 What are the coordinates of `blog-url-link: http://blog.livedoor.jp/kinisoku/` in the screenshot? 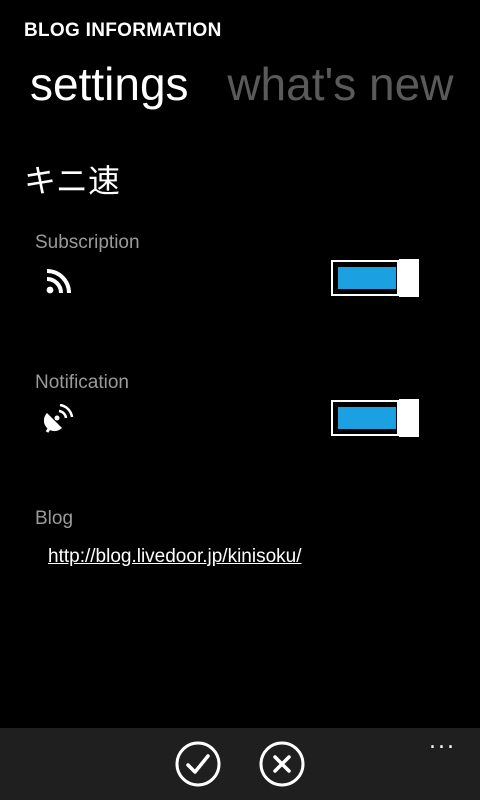 It's located at (175, 557).